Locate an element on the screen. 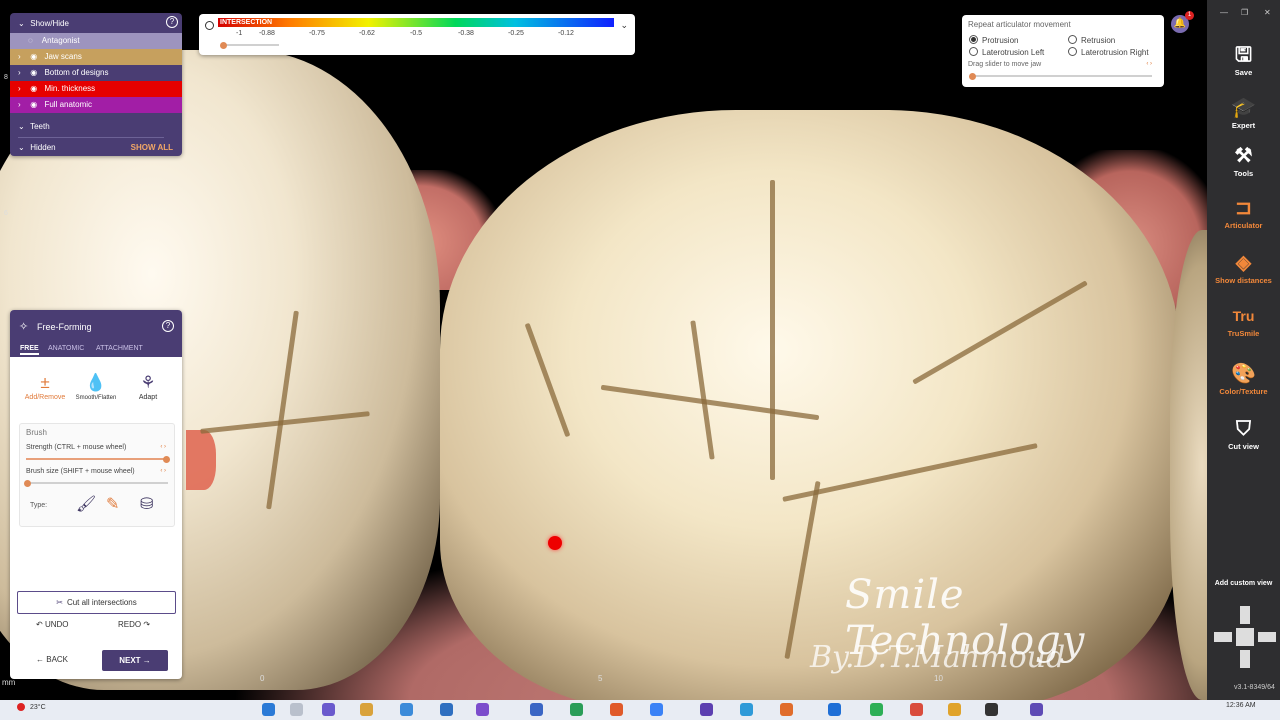 The width and height of the screenshot is (1280, 720). layer-row-full-anatomic: › ◉ Full anatomic is located at coordinates (96, 105).